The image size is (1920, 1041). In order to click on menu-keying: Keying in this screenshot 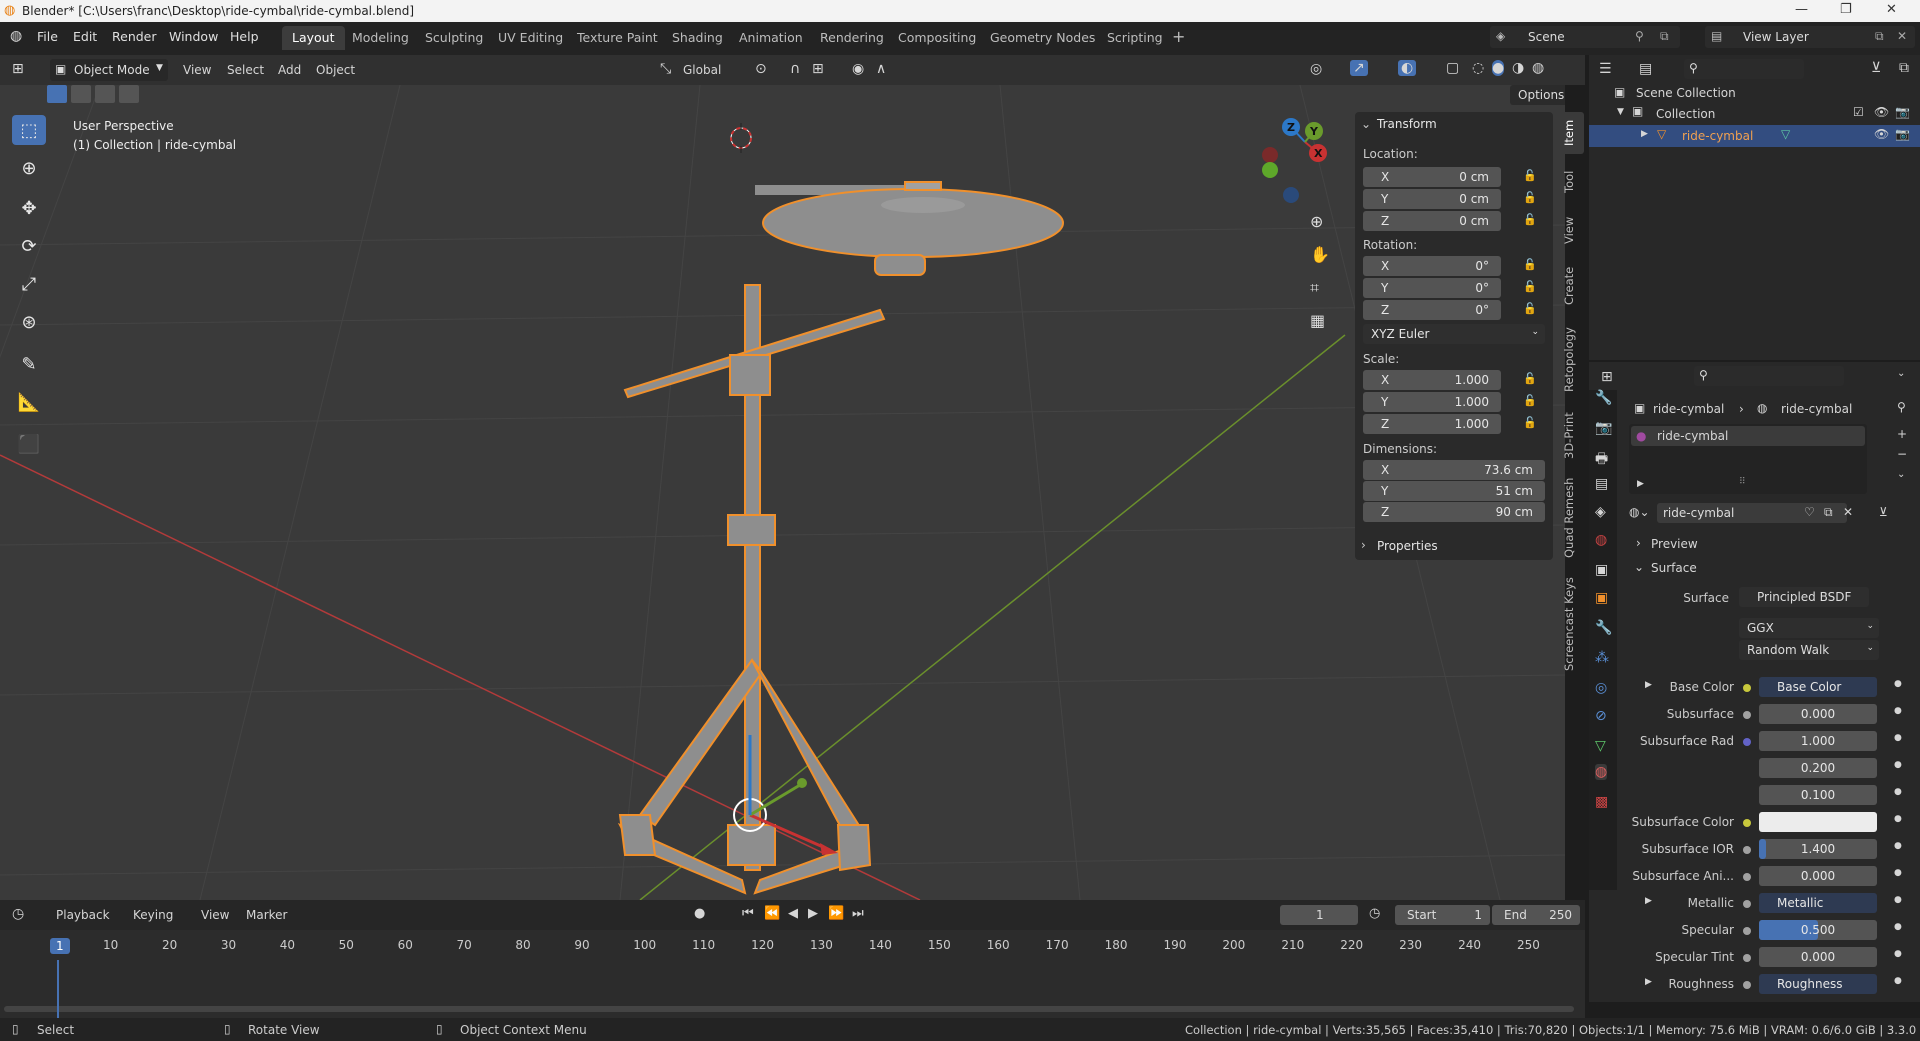, I will do `click(153, 915)`.